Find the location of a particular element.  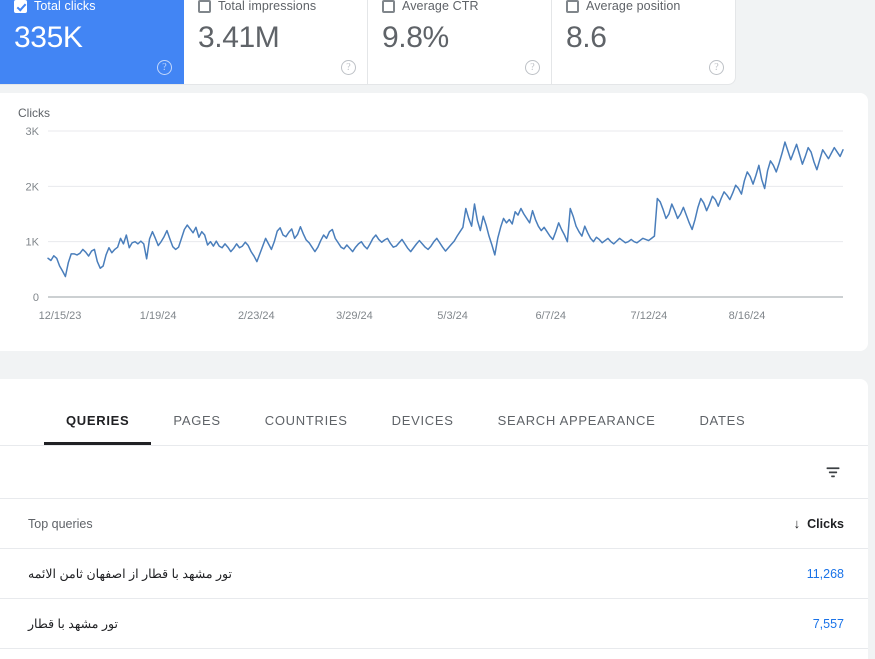

table-row: تور مشهد با قطار 7,557 is located at coordinates (434, 624).